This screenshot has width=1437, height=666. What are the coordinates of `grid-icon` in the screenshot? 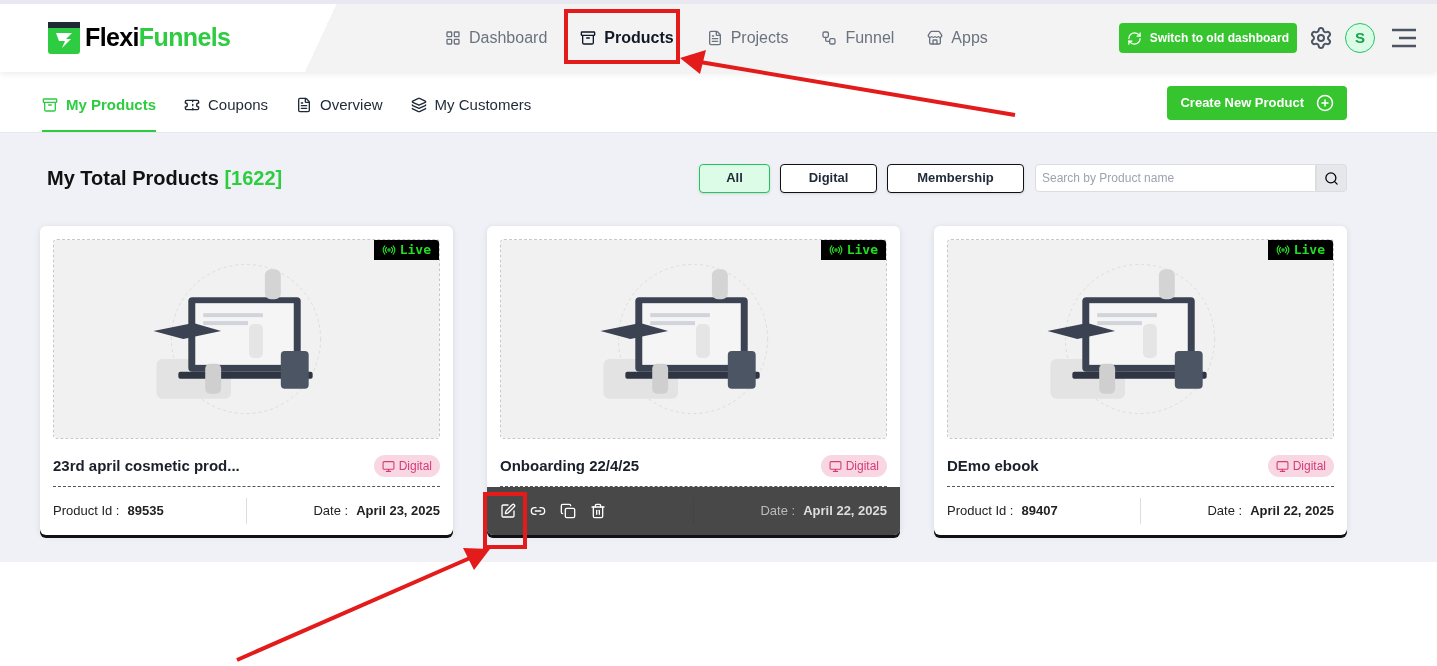 It's located at (453, 38).